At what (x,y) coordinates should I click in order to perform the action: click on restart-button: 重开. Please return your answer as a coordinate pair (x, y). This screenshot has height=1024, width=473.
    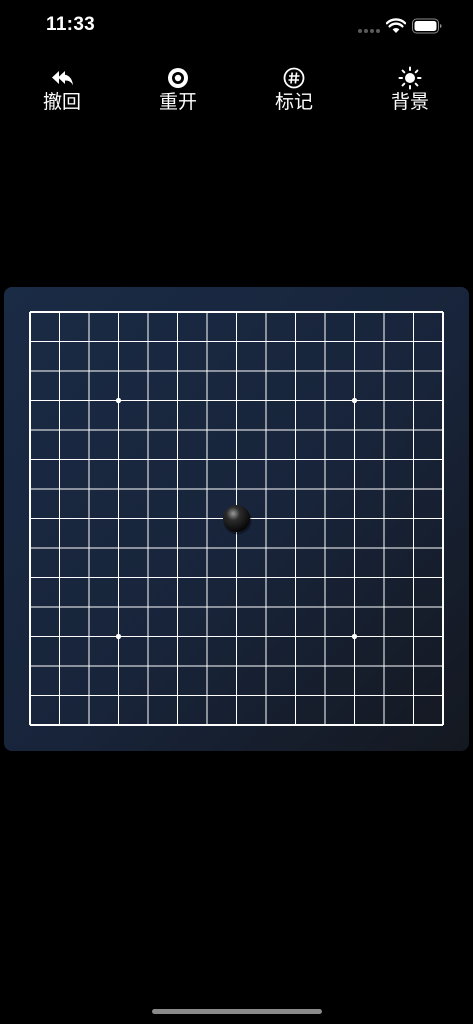
    Looking at the image, I should click on (178, 90).